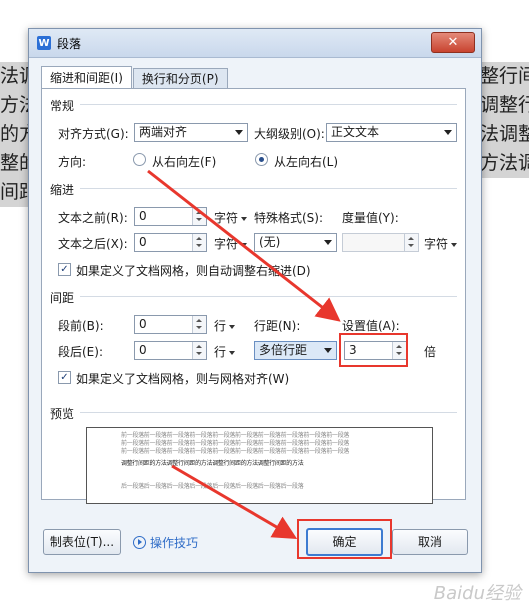  What do you see at coordinates (477, 593) in the screenshot?
I see `watermark: Baidu经验` at bounding box center [477, 593].